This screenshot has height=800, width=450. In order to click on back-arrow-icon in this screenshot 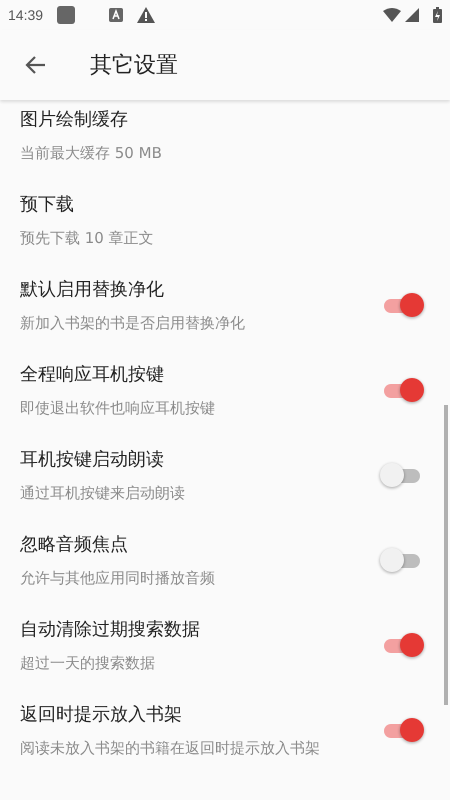, I will do `click(35, 65)`.